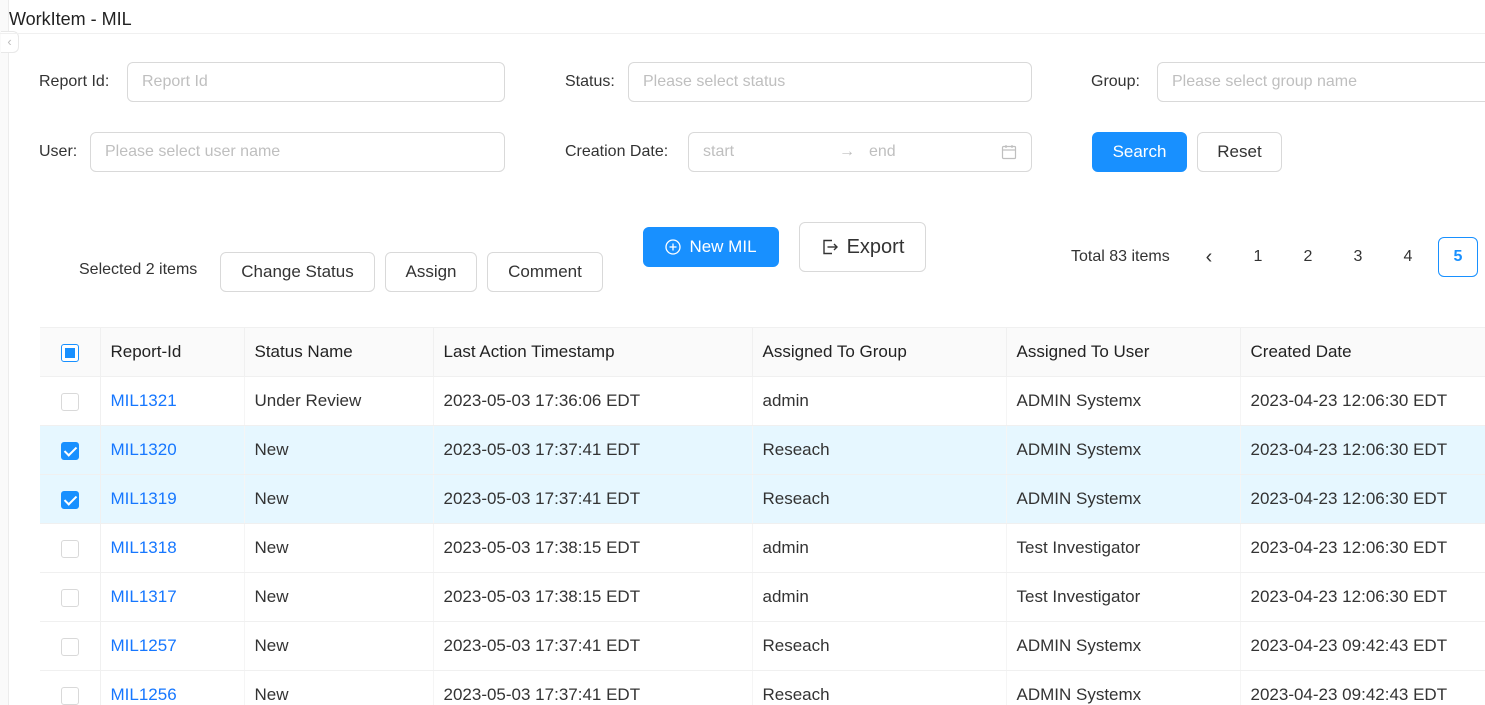  Describe the element at coordinates (1258, 257) in the screenshot. I see `pagination-page-1: 1` at that location.